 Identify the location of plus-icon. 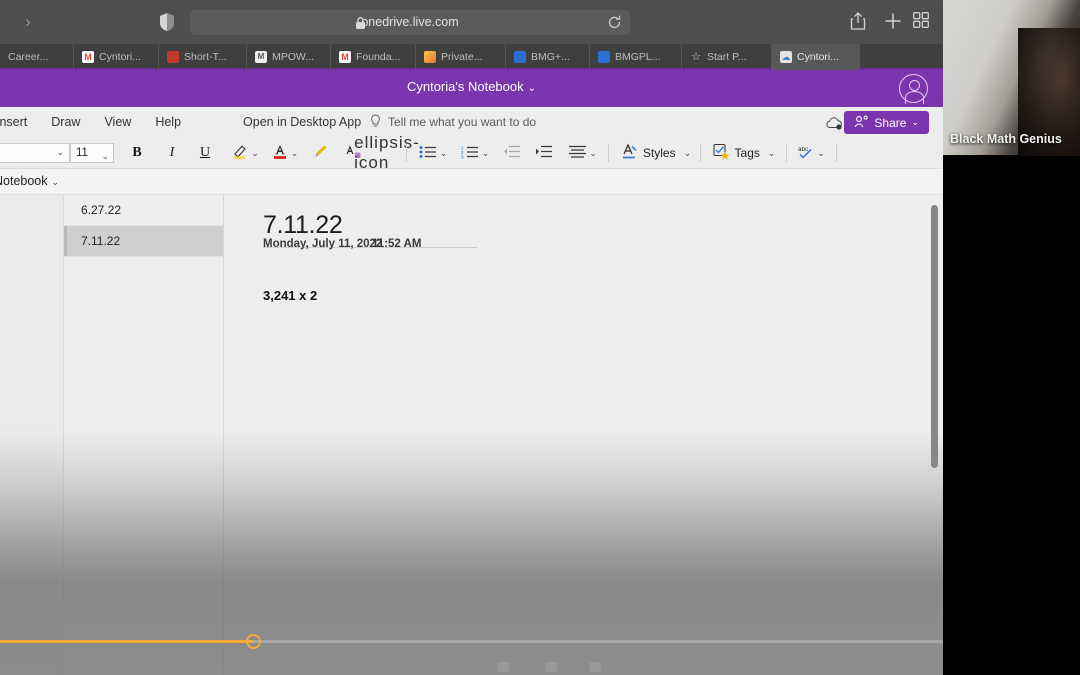
(893, 22).